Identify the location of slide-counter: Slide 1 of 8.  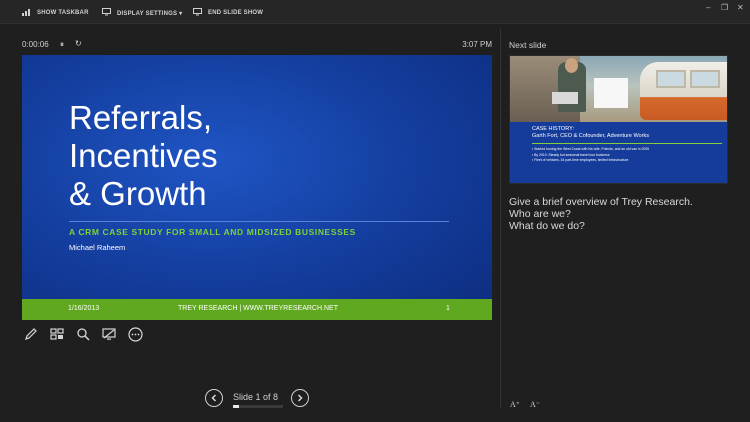
(255, 397).